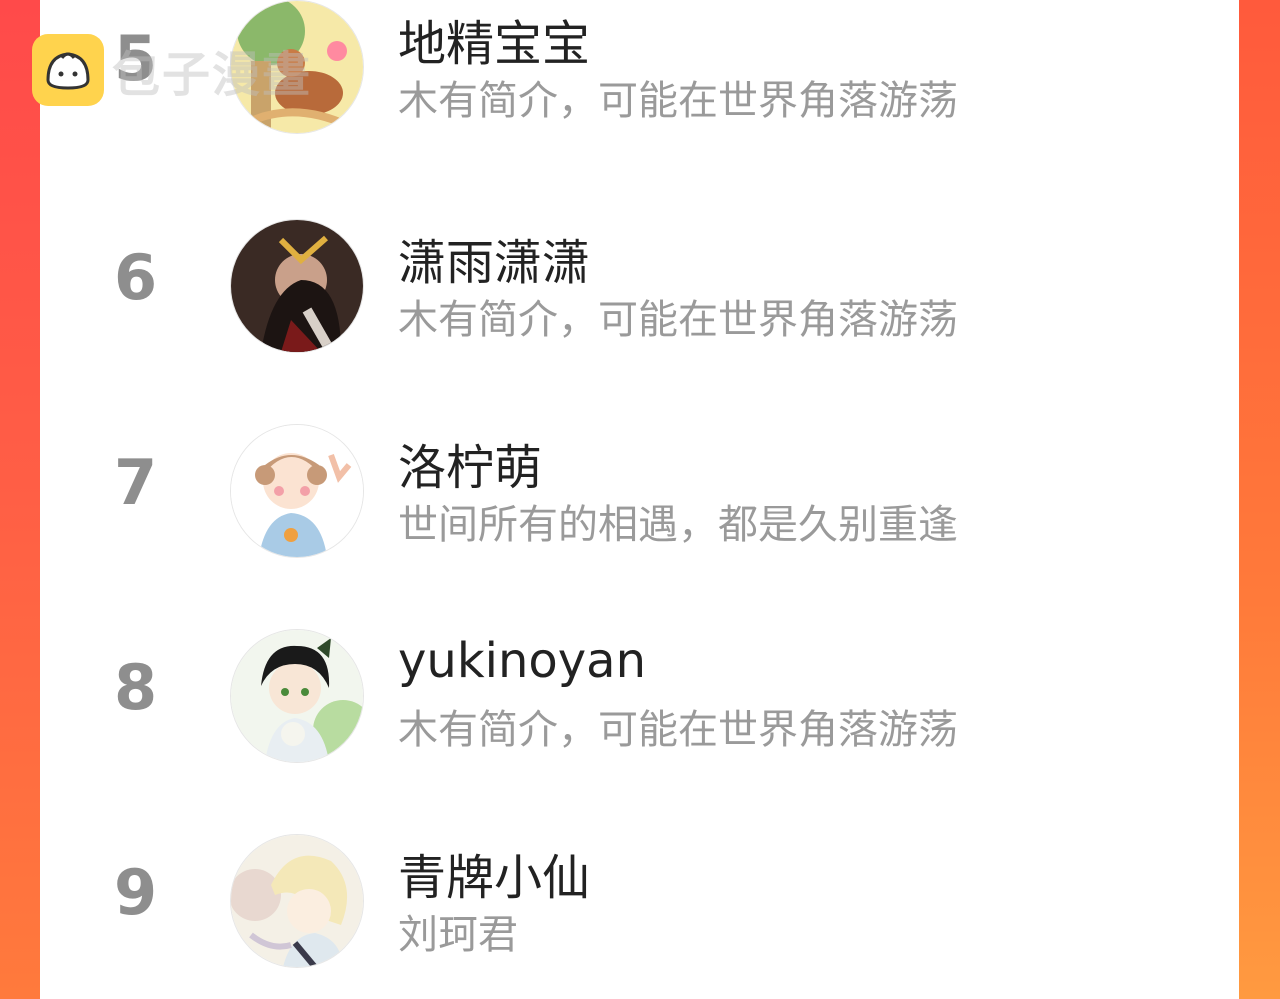 This screenshot has width=1280, height=999. I want to click on user-bio: 刘珂君, so click(458, 935).